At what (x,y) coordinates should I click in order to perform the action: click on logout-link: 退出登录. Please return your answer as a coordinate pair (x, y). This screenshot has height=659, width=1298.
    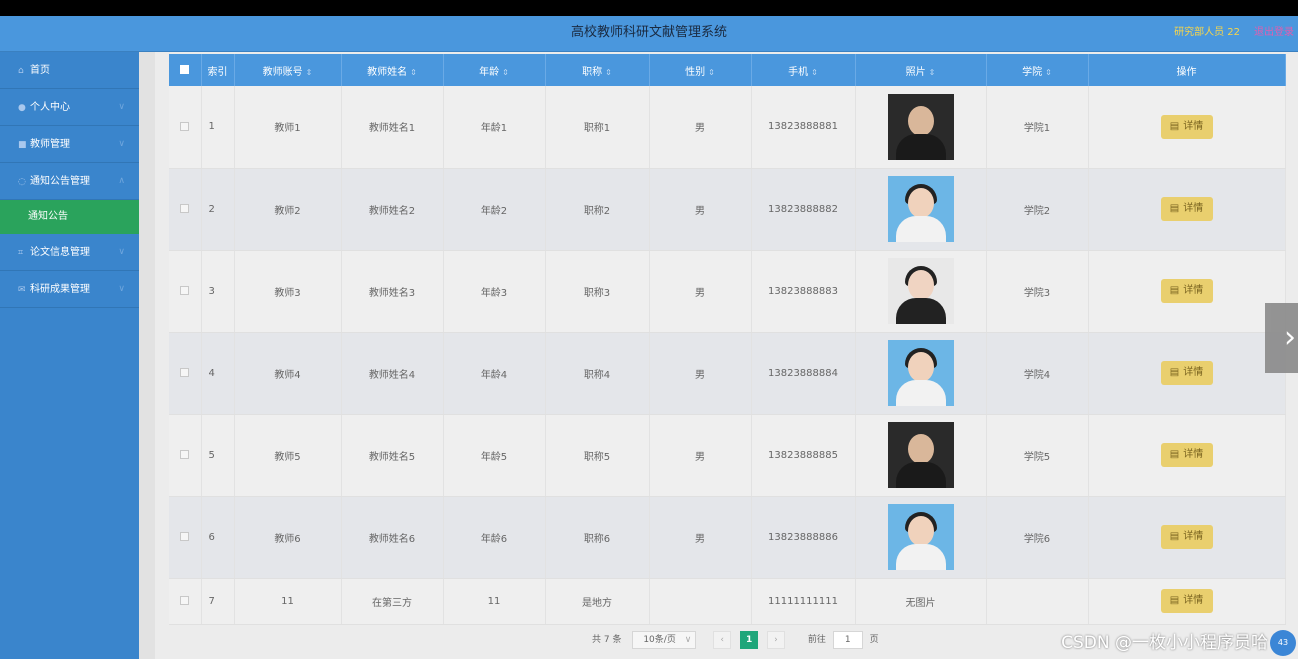
    Looking at the image, I should click on (1274, 33).